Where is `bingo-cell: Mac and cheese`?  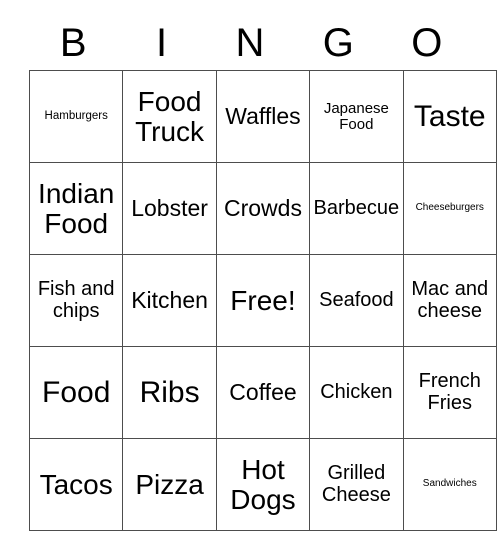 bingo-cell: Mac and cheese is located at coordinates (449, 300).